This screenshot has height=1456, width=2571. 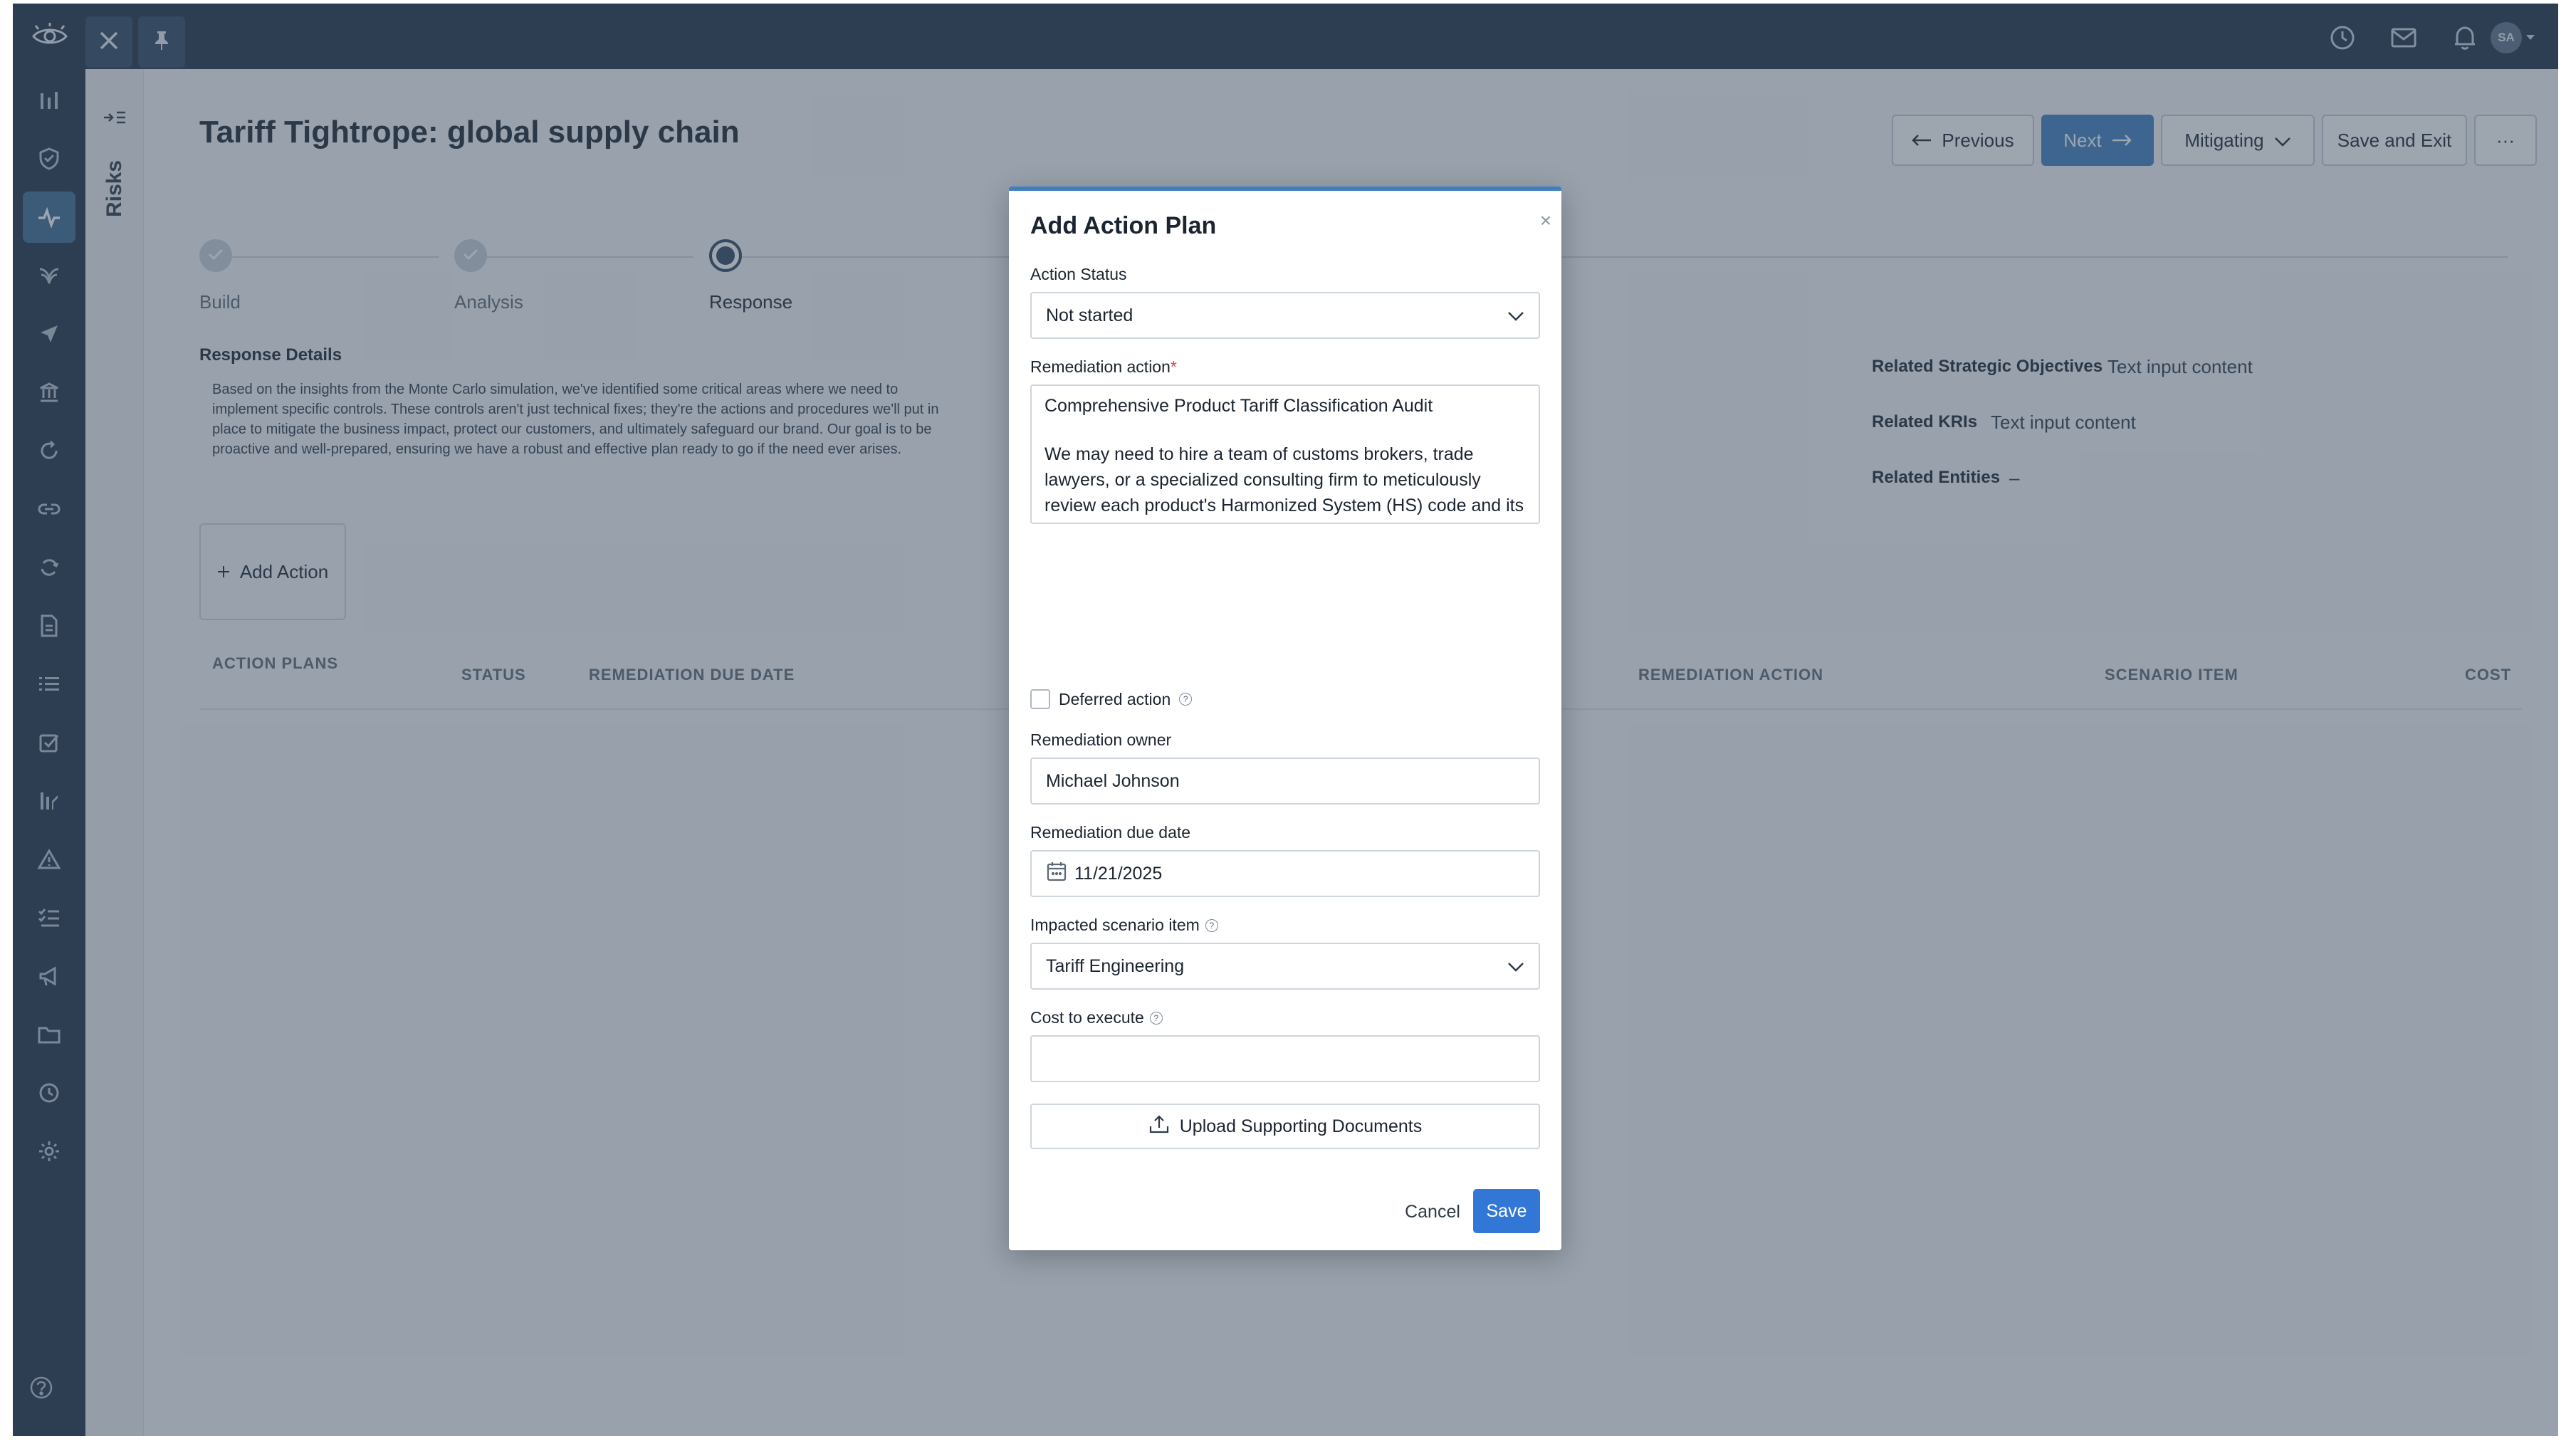 What do you see at coordinates (1089, 315) in the screenshot?
I see `action-status-value: Not started` at bounding box center [1089, 315].